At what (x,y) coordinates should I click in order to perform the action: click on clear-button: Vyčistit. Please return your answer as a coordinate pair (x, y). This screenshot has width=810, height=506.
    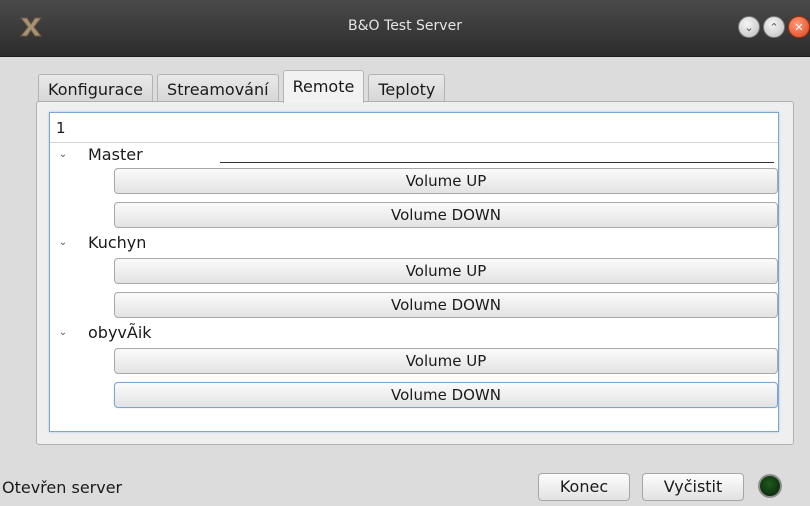
    Looking at the image, I should click on (693, 487).